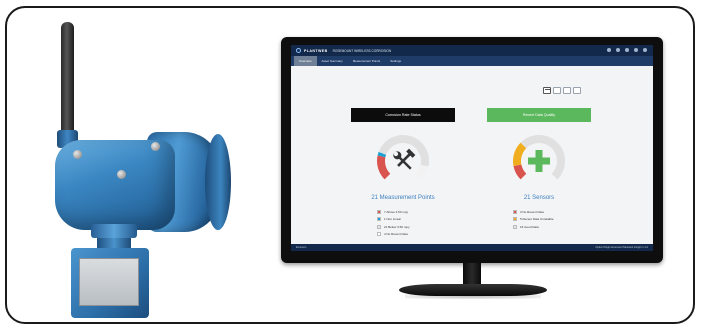 Image resolution: width=702 pixels, height=329 pixels. Describe the element at coordinates (529, 226) in the screenshot. I see `legend-label: 16 Good Data` at that location.